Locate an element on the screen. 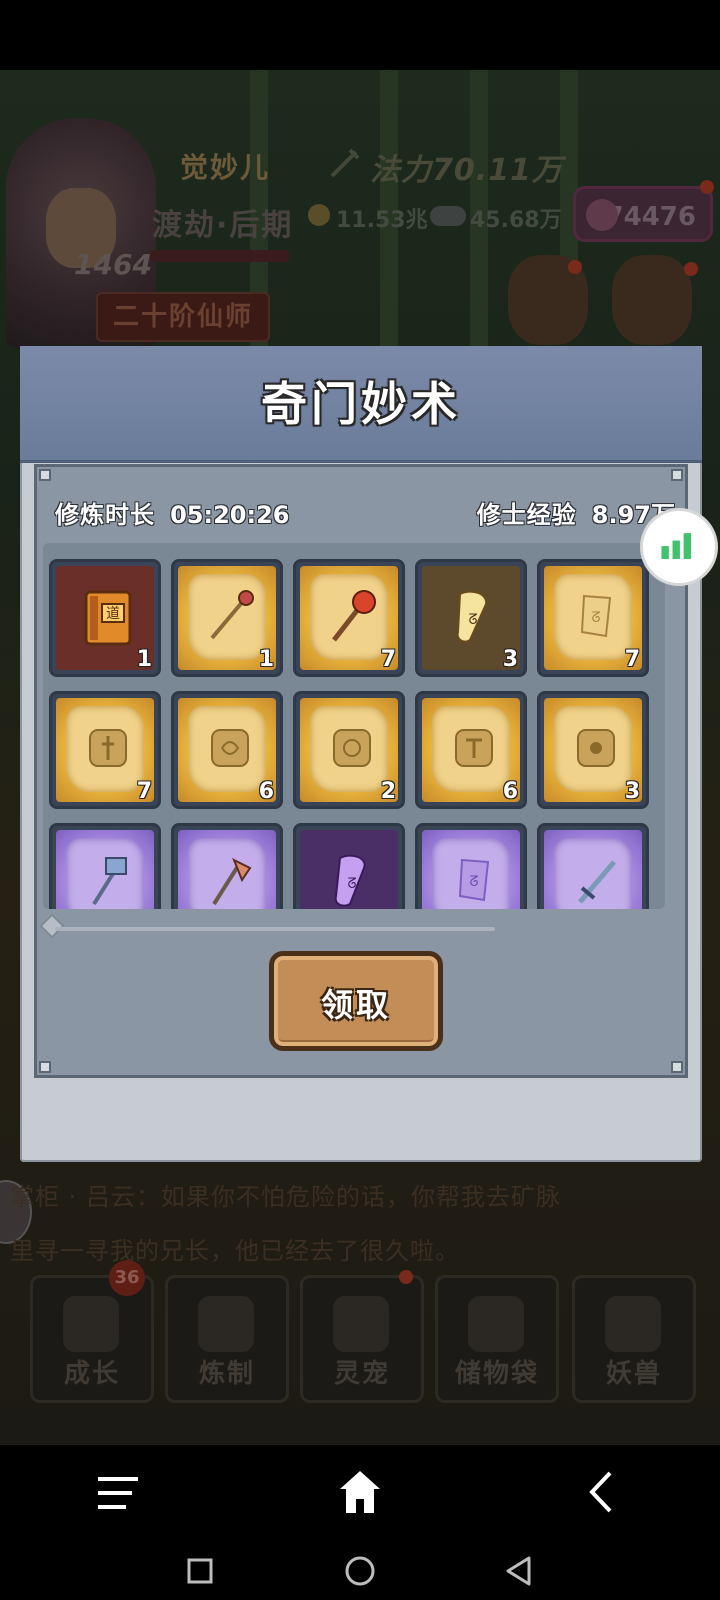  item-count: 6 is located at coordinates (266, 791).